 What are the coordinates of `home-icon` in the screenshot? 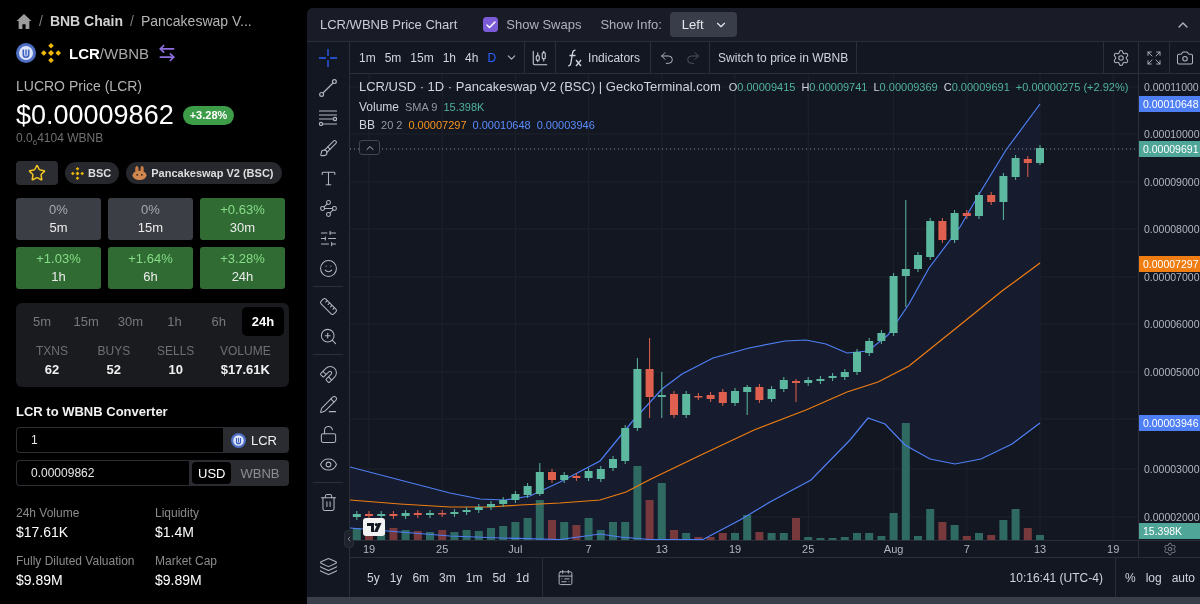 It's located at (24, 21).